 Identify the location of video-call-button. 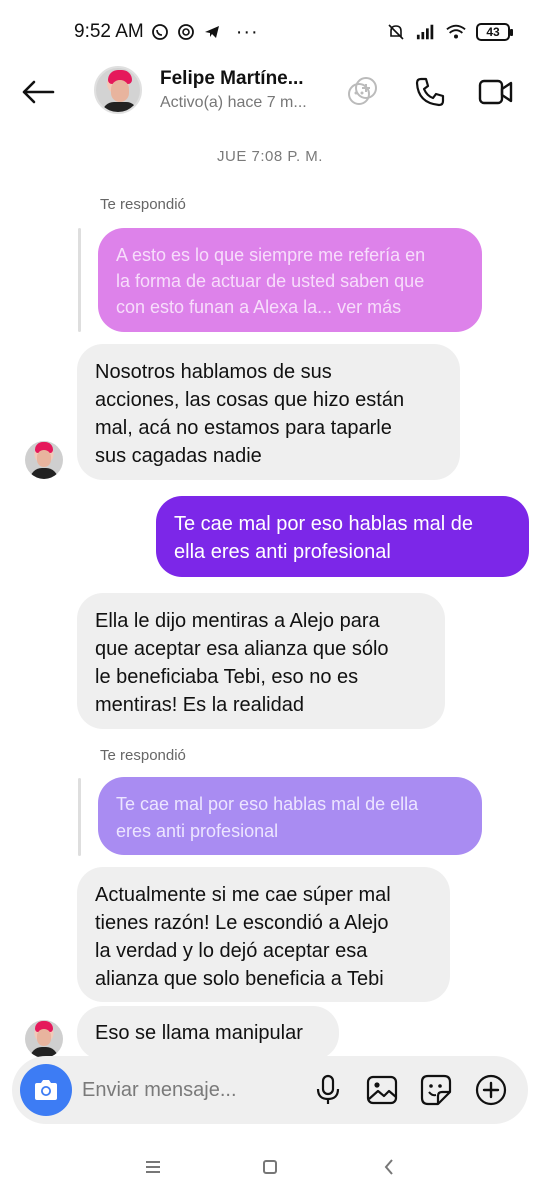
(496, 92).